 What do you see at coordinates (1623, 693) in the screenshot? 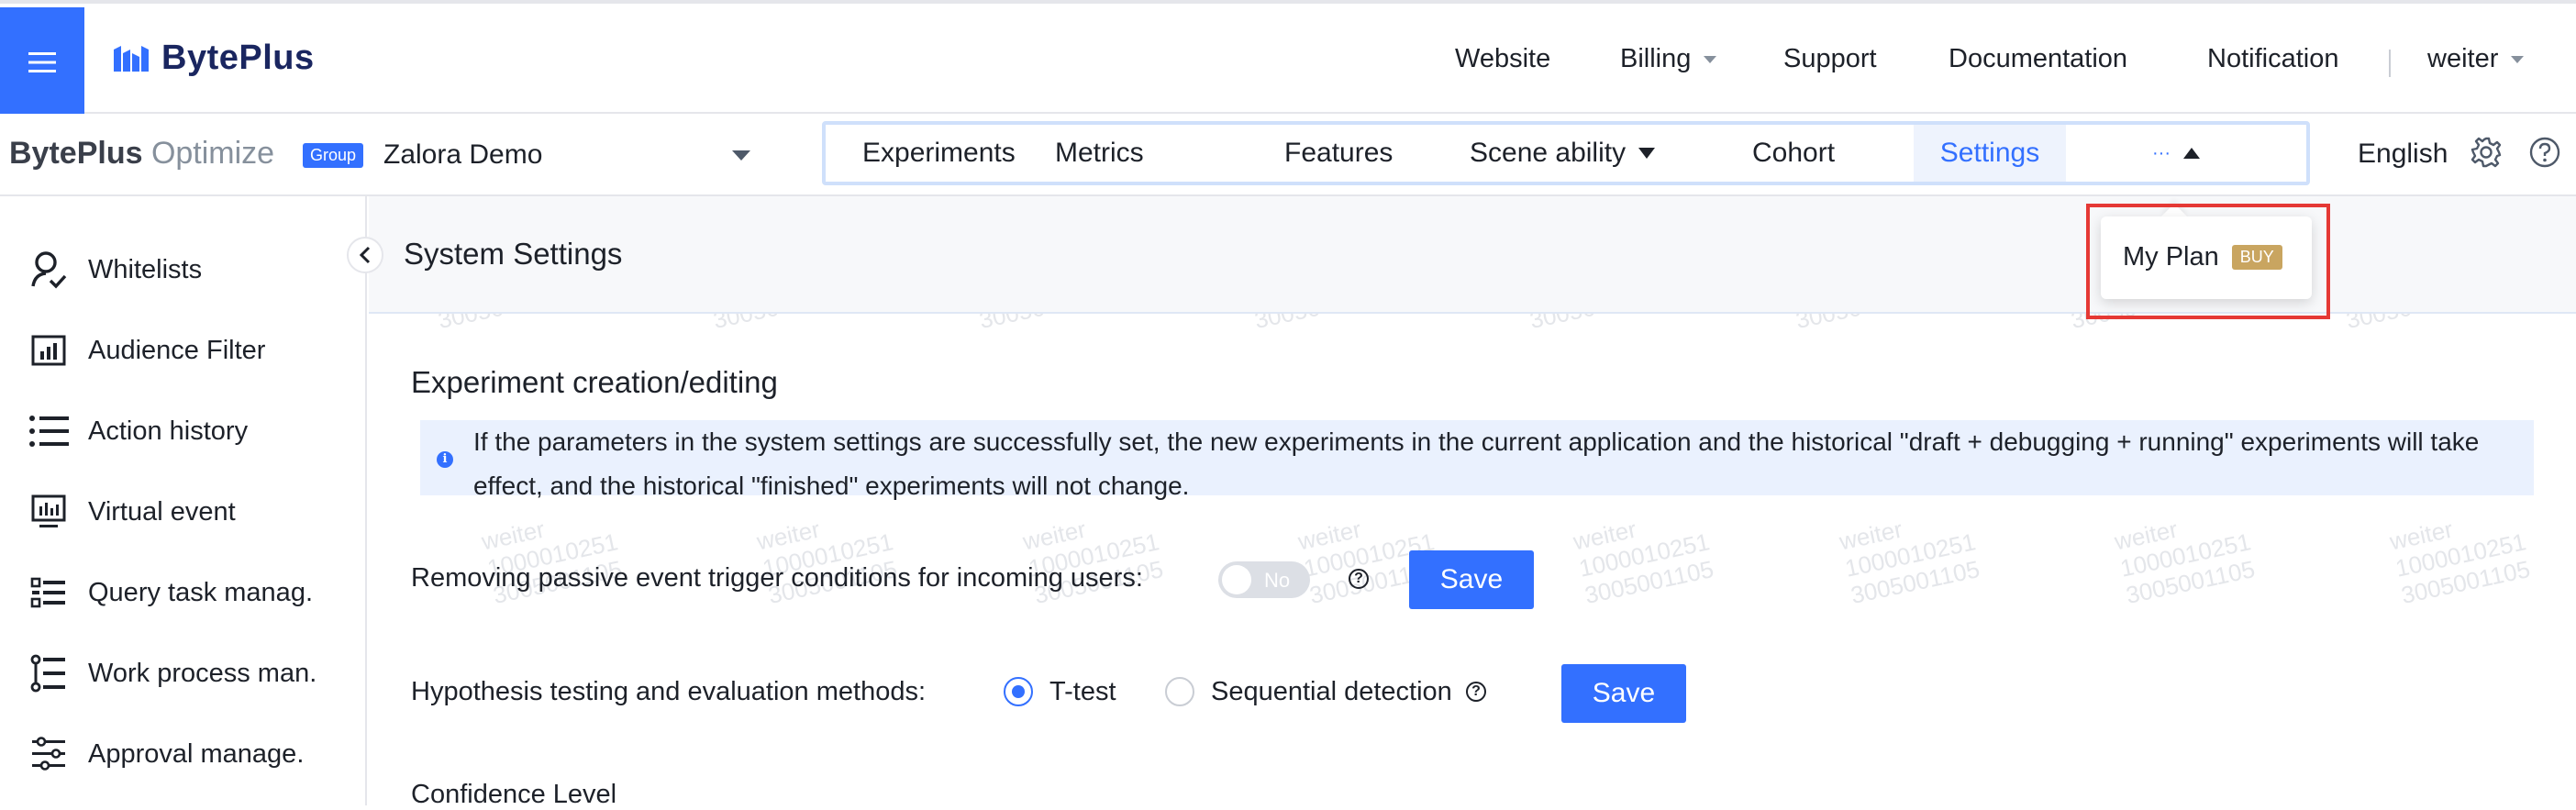
I see `save-hypothesis-button: Save` at bounding box center [1623, 693].